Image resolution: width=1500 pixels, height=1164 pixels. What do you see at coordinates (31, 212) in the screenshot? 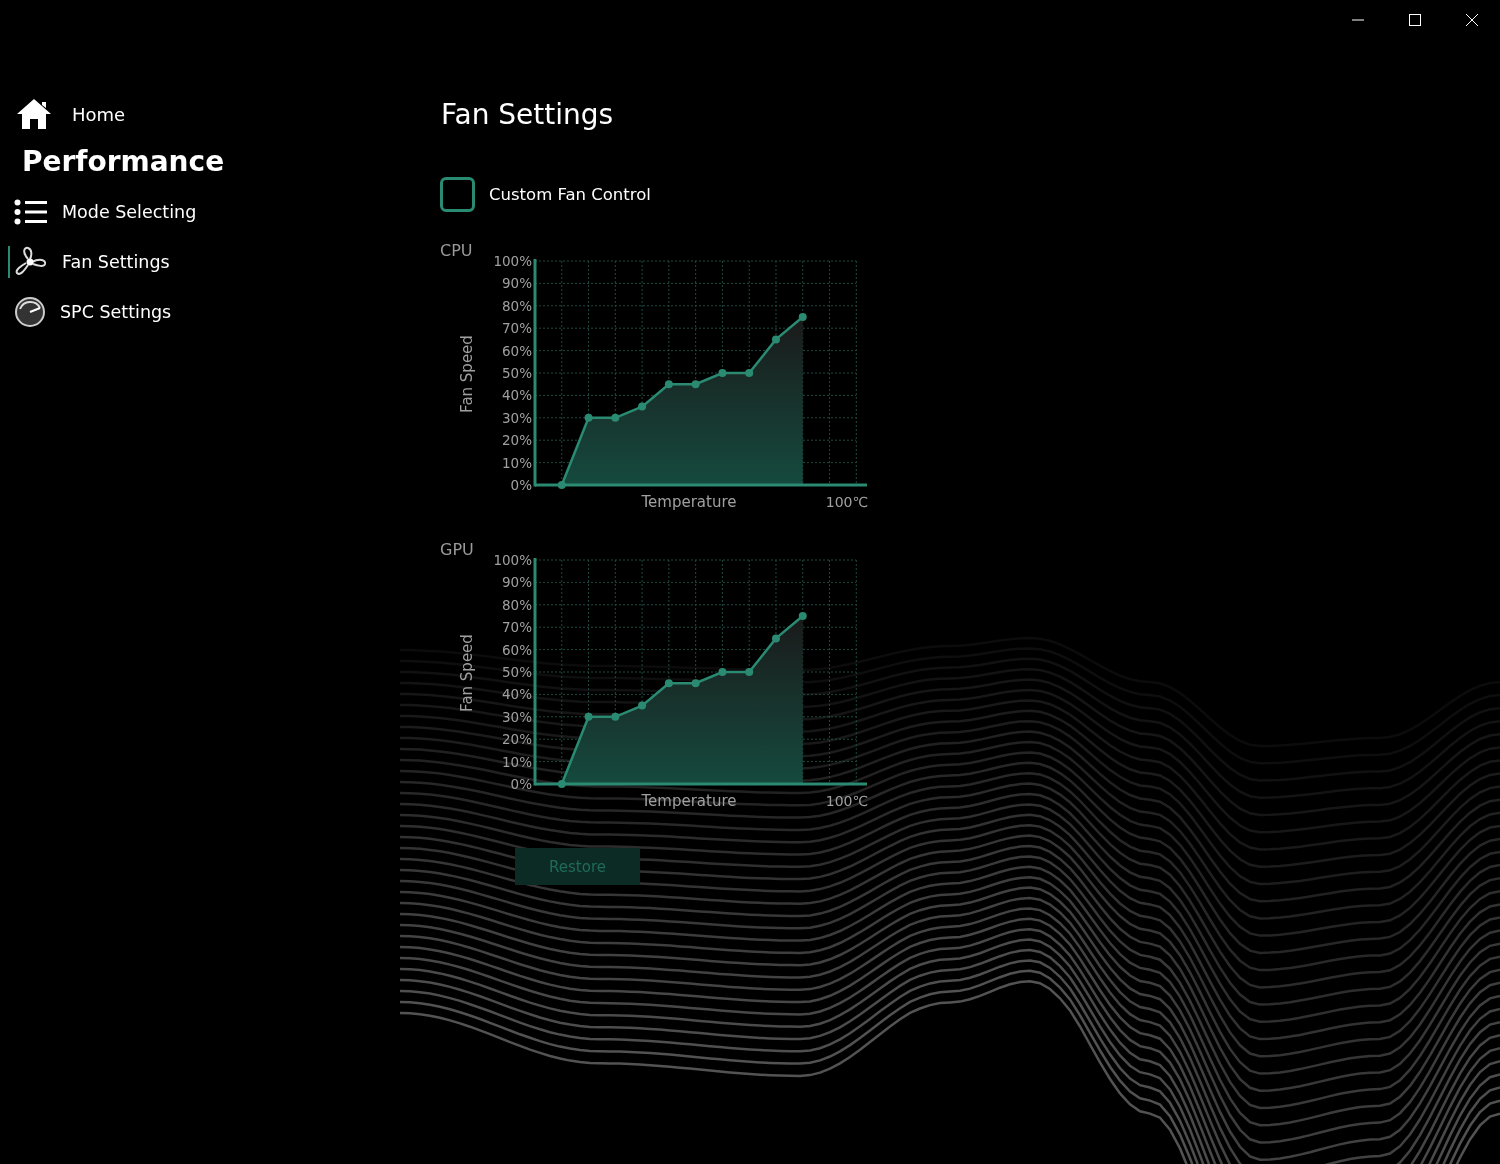
I see `list-icon` at bounding box center [31, 212].